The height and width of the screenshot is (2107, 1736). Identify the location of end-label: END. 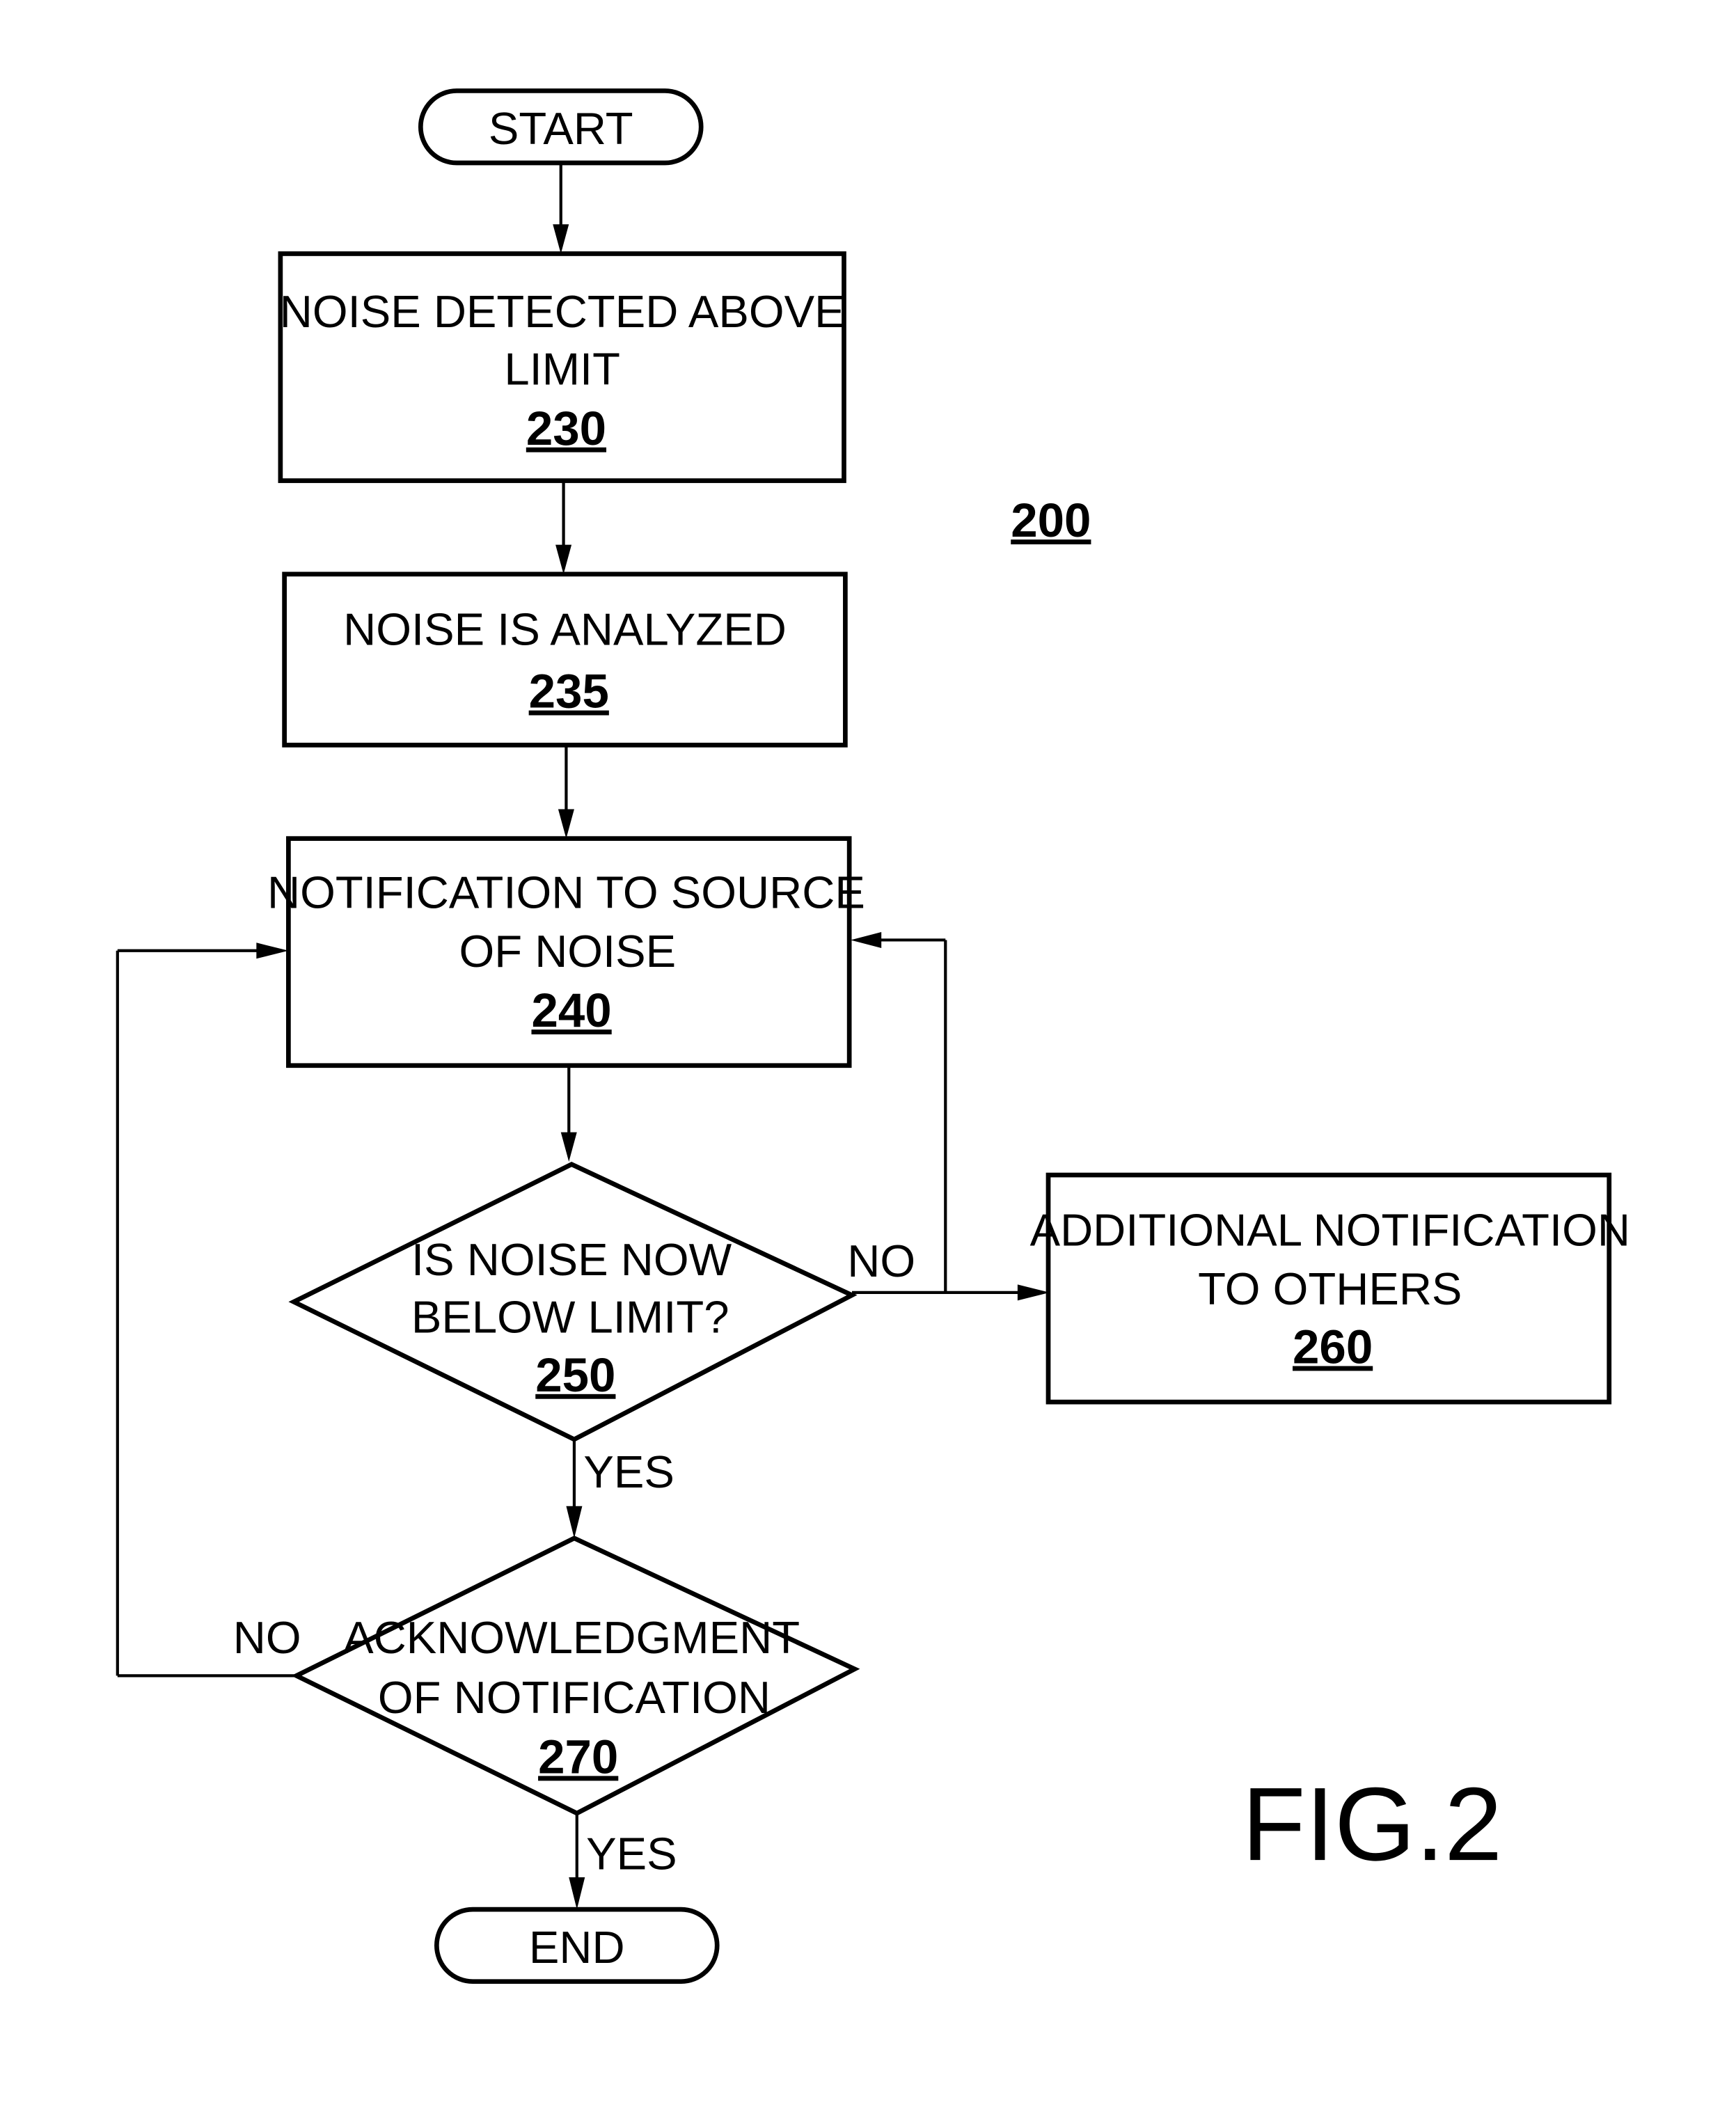
(577, 1947).